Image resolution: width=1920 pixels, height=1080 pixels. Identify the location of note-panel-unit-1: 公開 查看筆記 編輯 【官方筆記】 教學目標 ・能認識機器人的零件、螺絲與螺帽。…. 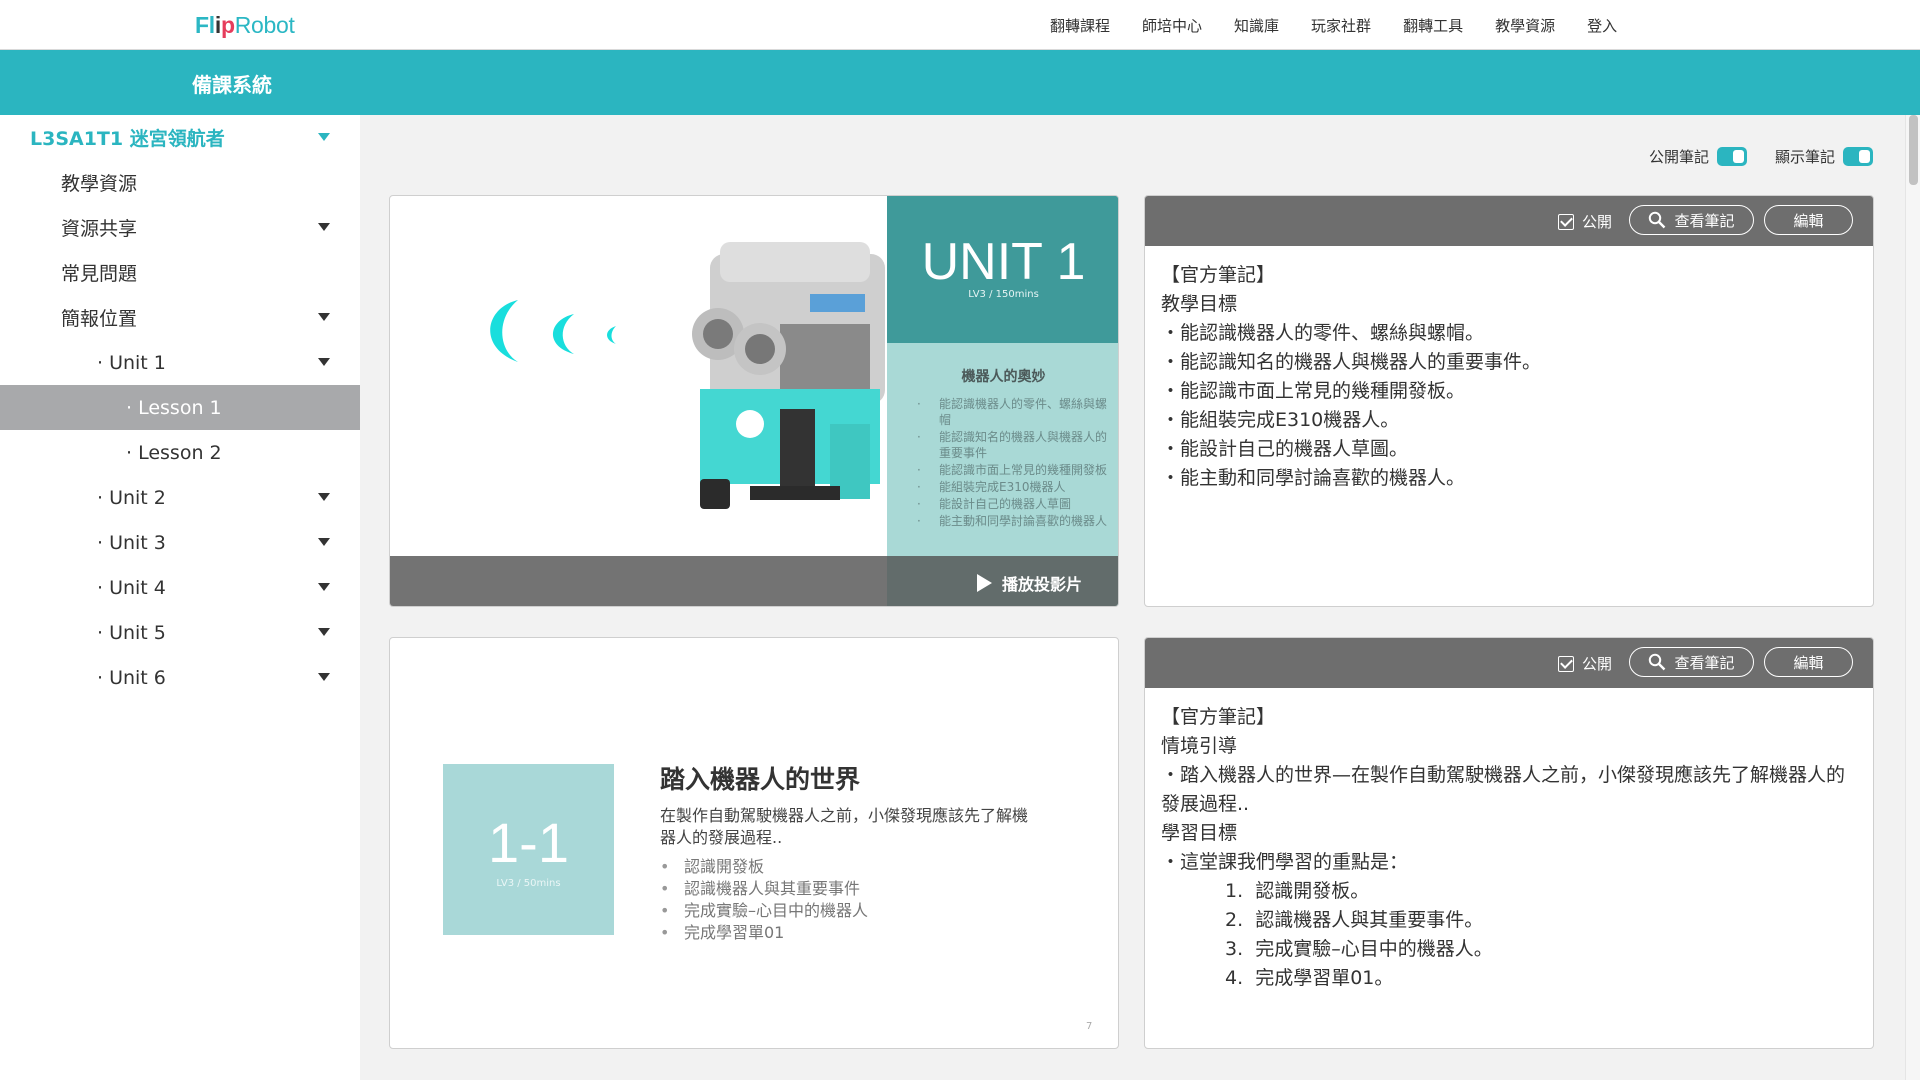
(1509, 401).